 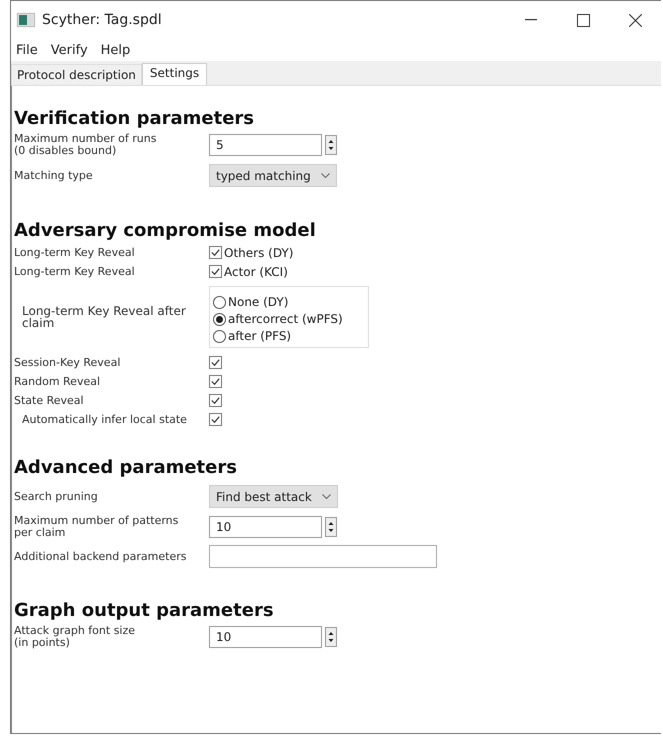 I want to click on minimize-icon, so click(x=531, y=20).